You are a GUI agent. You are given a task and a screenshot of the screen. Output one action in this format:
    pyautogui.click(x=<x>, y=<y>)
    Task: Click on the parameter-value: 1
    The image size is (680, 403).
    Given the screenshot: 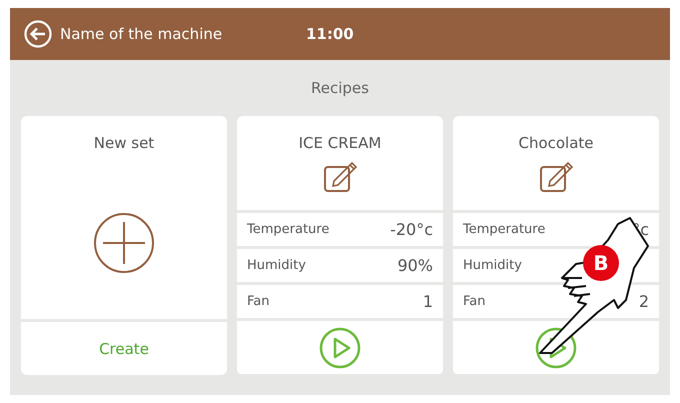 What is the action you would take?
    pyautogui.click(x=427, y=301)
    